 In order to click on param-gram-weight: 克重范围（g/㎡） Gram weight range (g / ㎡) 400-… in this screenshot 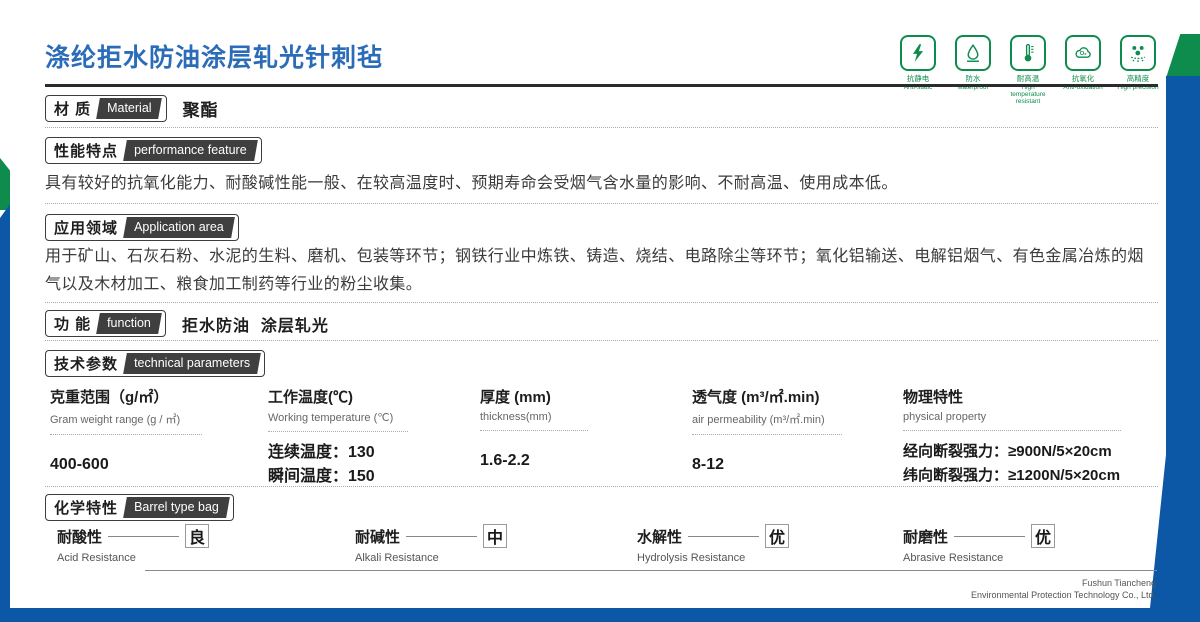, I will do `click(126, 431)`.